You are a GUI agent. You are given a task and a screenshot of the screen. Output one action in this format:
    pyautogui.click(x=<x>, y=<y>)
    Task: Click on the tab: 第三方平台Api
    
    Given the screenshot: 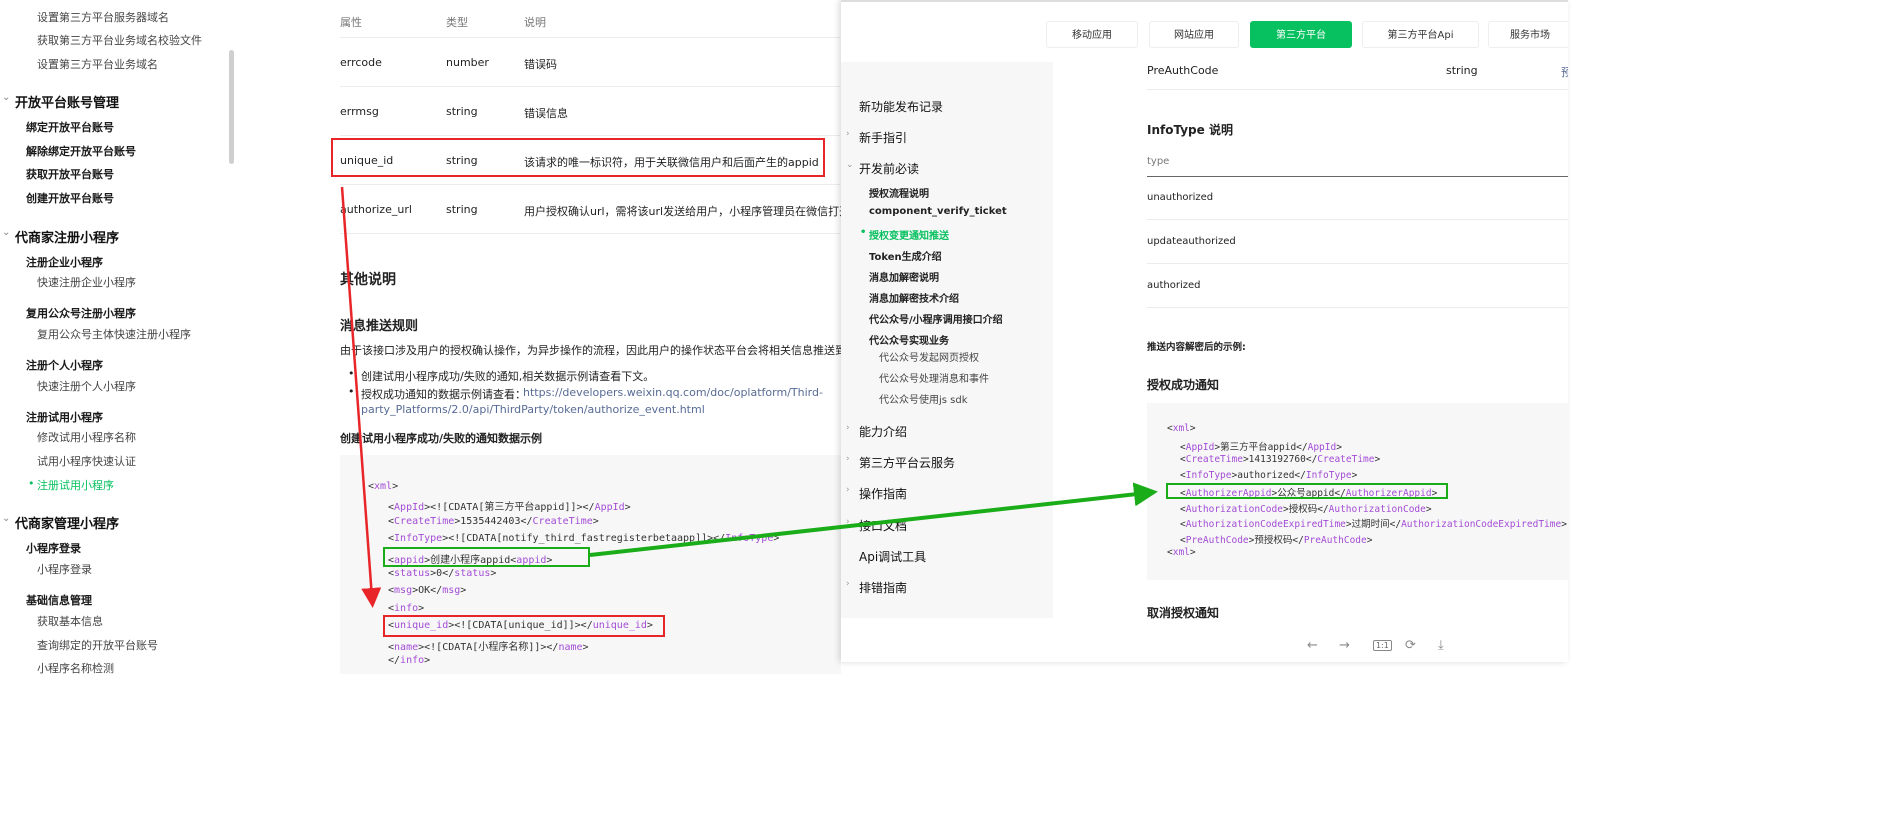 What is the action you would take?
    pyautogui.click(x=1420, y=34)
    